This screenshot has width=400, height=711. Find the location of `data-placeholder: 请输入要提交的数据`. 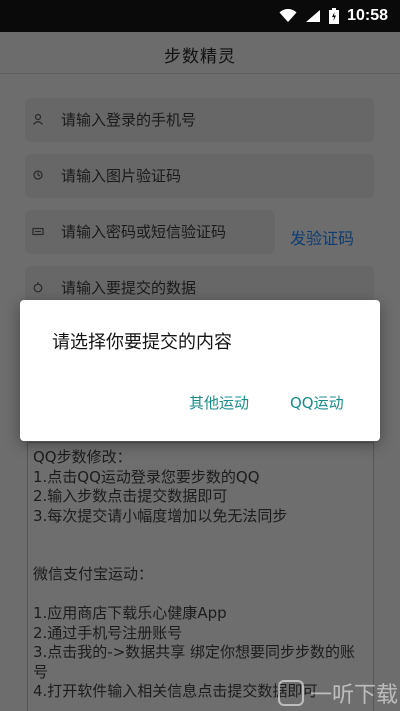

data-placeholder: 请输入要提交的数据 is located at coordinates (129, 288).